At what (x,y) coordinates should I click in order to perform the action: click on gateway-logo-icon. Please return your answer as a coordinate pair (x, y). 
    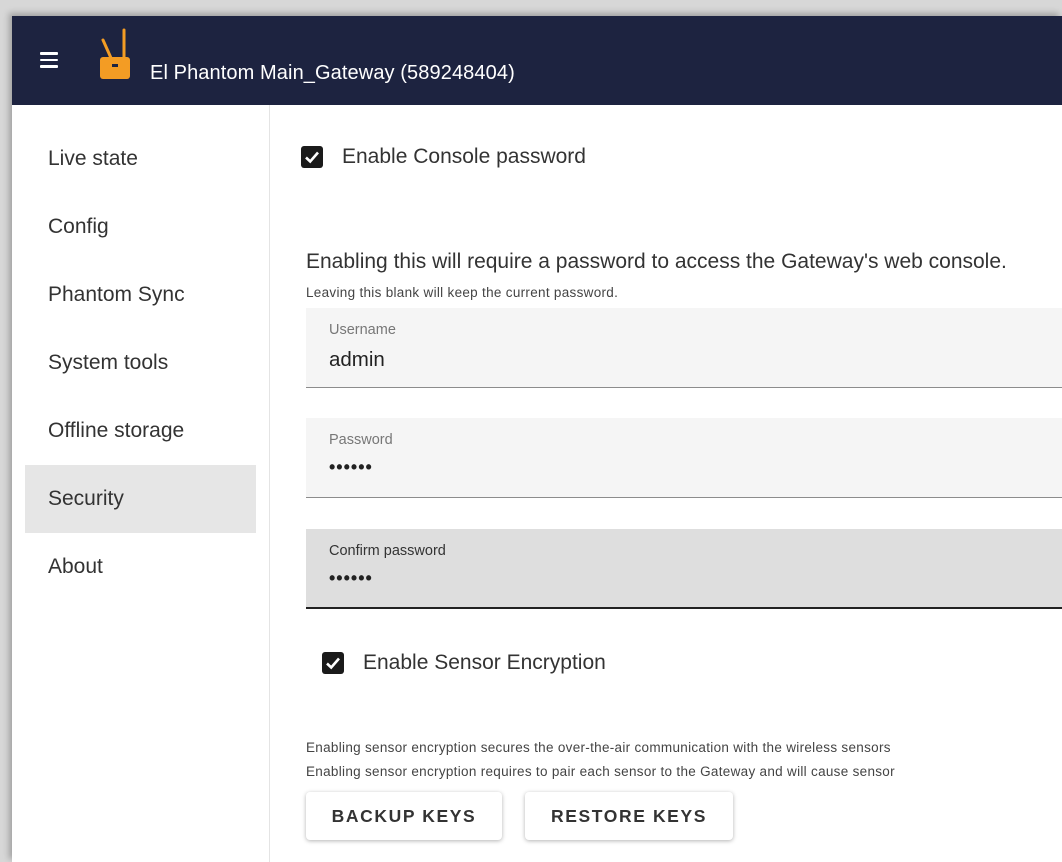
    Looking at the image, I should click on (115, 54).